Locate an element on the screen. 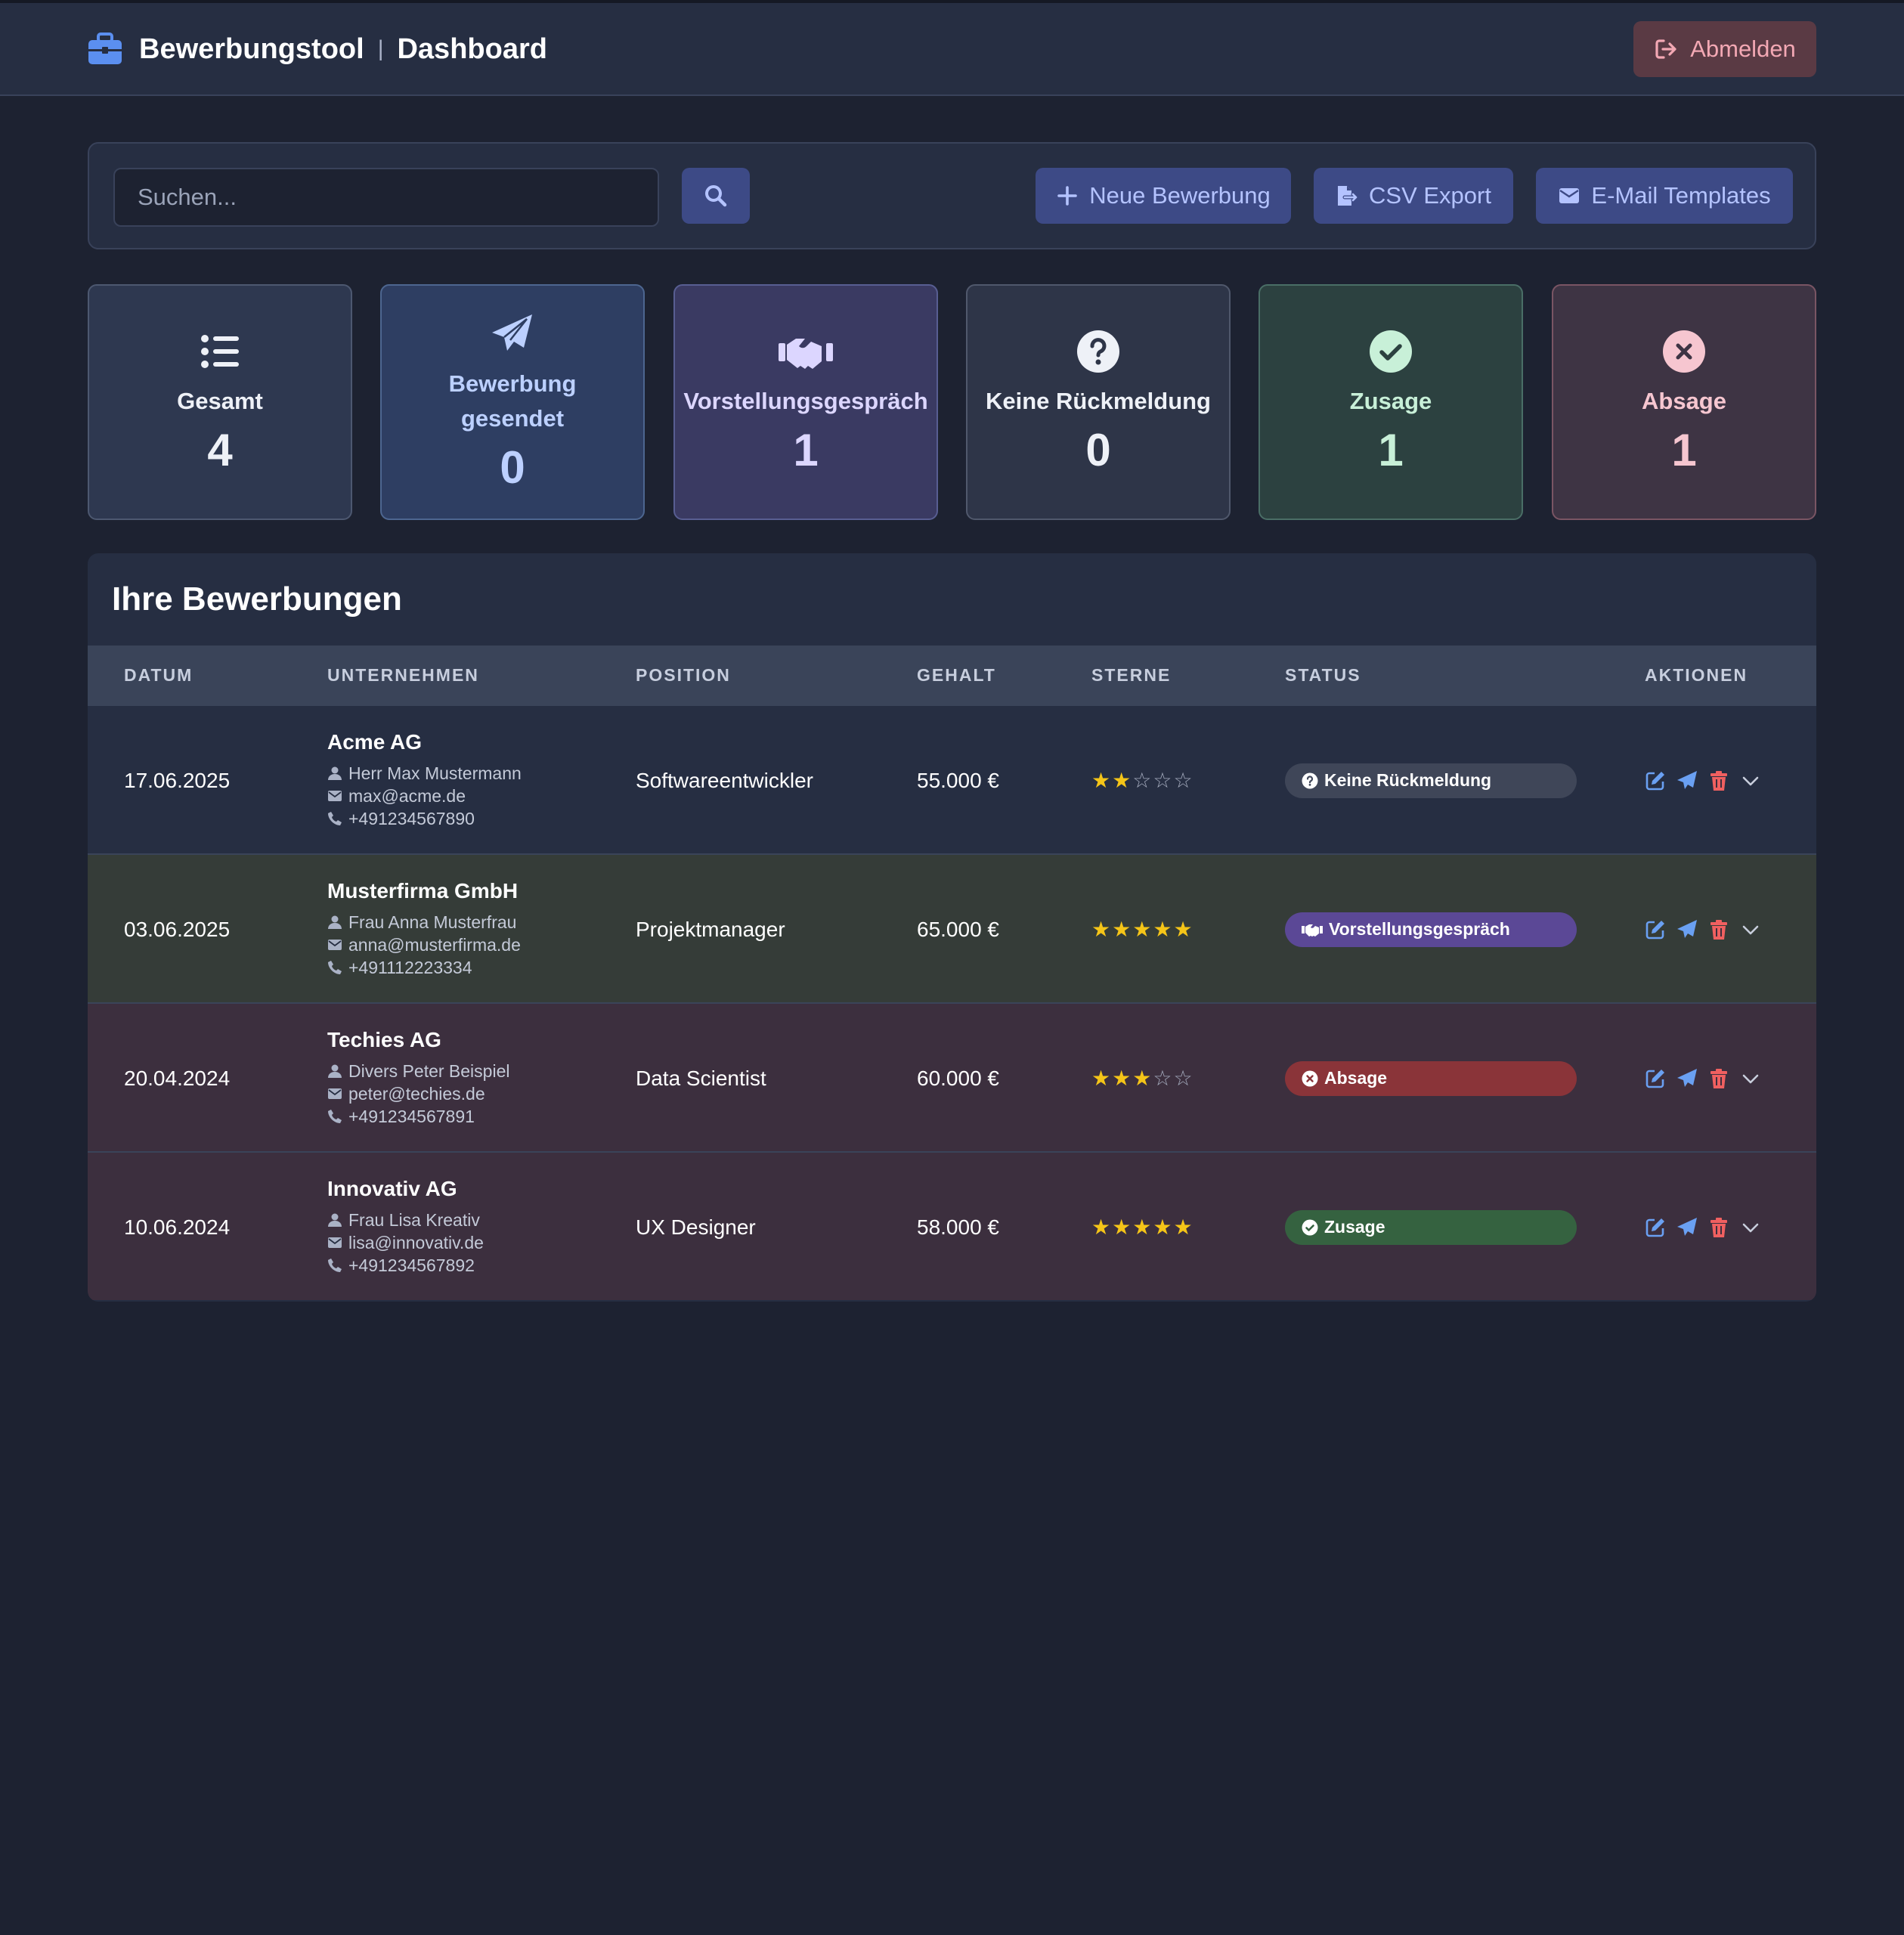 The image size is (1904, 1935). star-rating: ★ ★ ★ ☆ ☆ is located at coordinates (1142, 1078).